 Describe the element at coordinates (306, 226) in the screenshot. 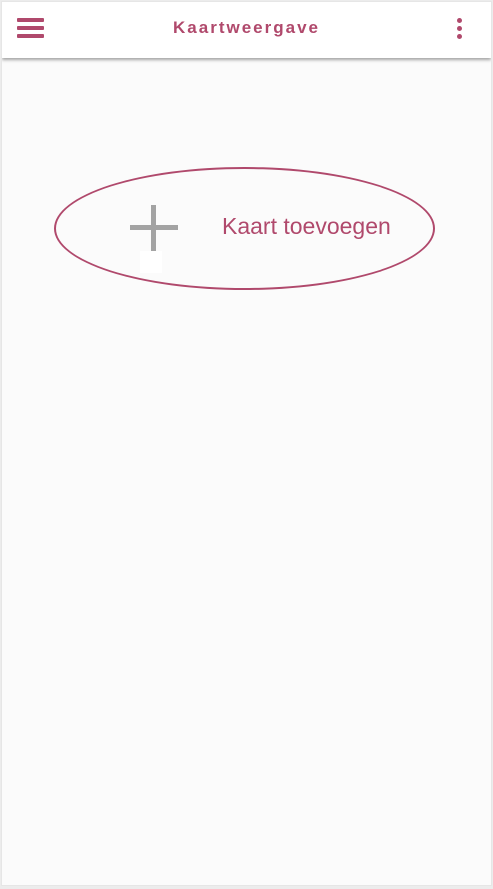

I see `add-card-label: Kaart toevoegen` at that location.